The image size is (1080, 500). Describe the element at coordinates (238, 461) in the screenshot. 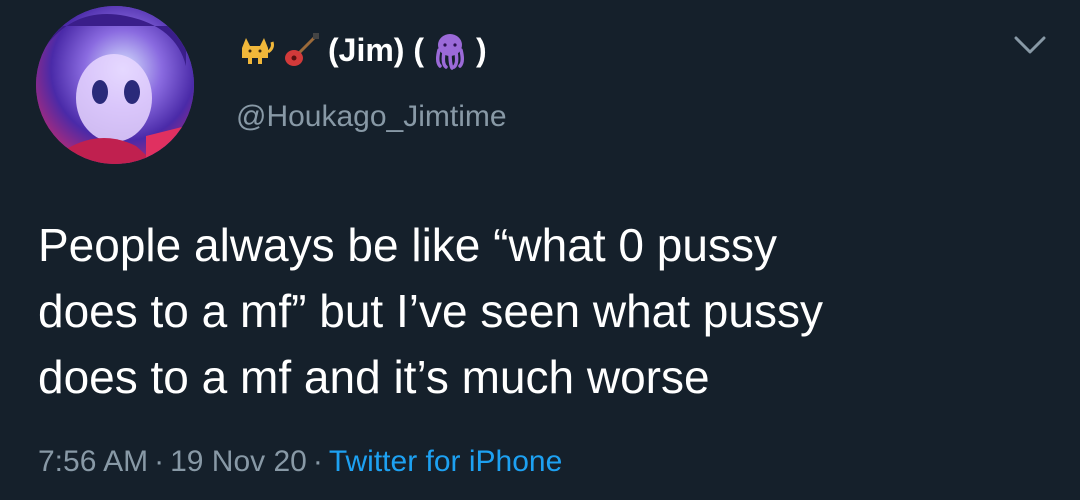

I see `tweet-date: 19 Nov 20` at that location.